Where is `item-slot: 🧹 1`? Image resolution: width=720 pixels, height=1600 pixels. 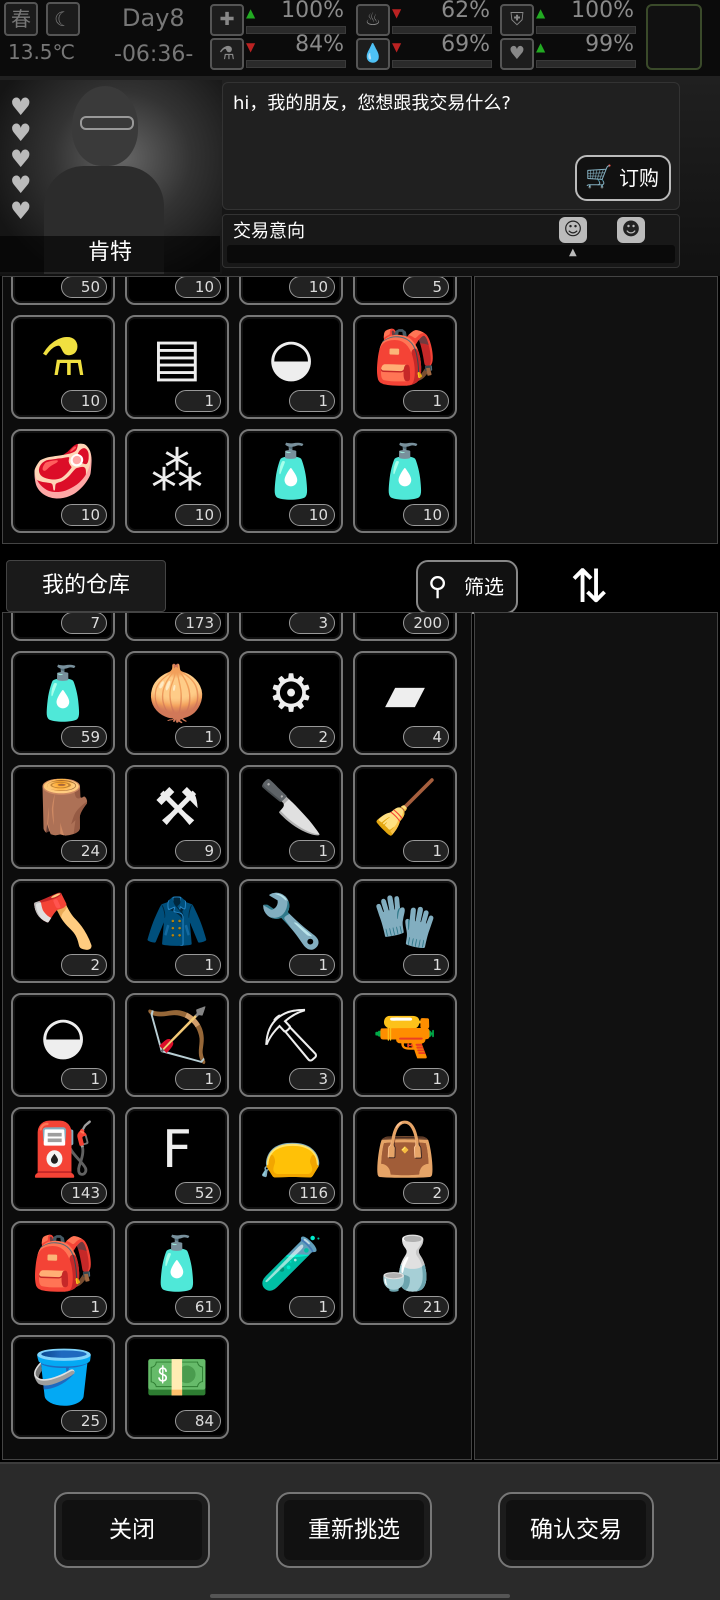
item-slot: 🧹 1 is located at coordinates (405, 817).